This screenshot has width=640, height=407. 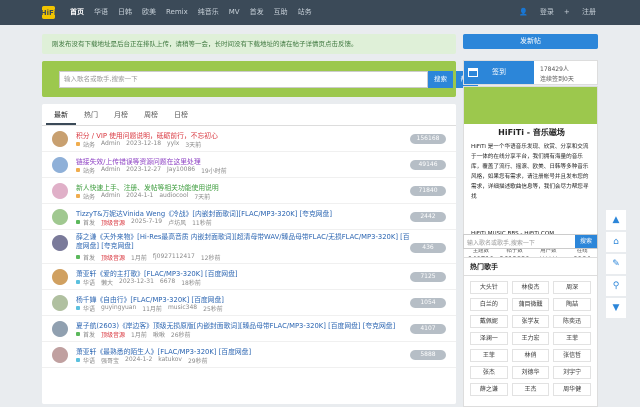 I want to click on hot-singer-tag: 张杰, so click(x=489, y=372).